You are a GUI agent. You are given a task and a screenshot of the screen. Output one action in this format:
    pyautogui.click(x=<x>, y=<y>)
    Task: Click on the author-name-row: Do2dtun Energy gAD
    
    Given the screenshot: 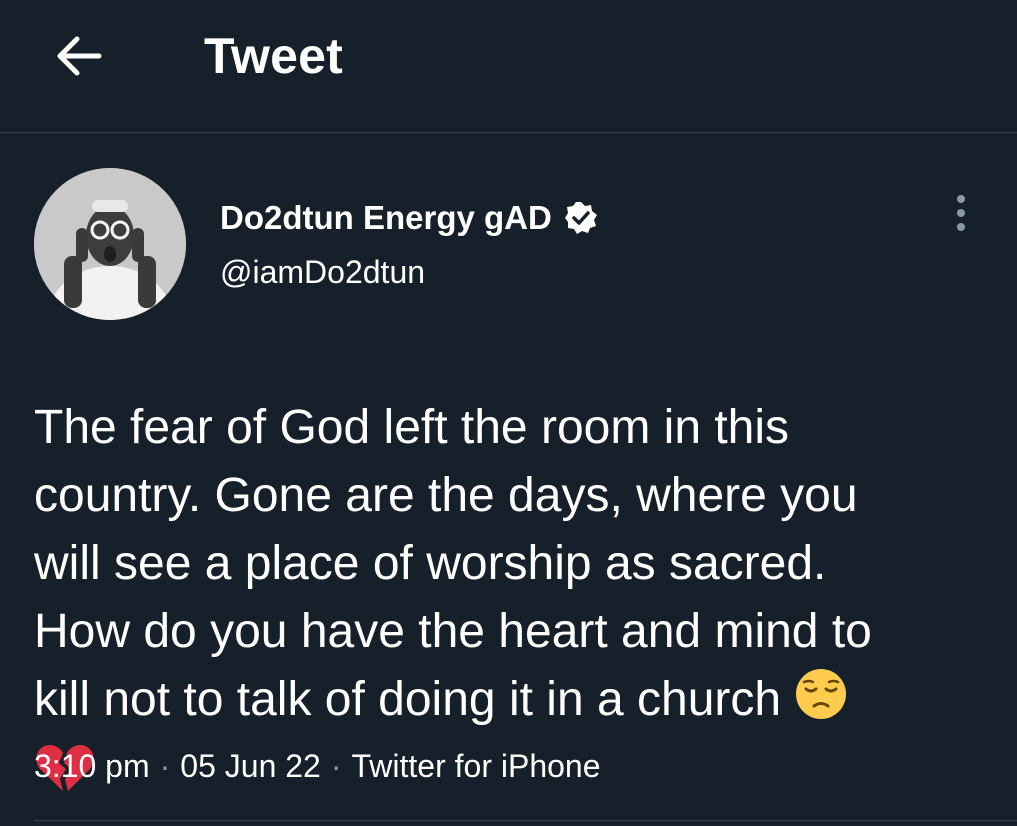 What is the action you would take?
    pyautogui.click(x=409, y=218)
    